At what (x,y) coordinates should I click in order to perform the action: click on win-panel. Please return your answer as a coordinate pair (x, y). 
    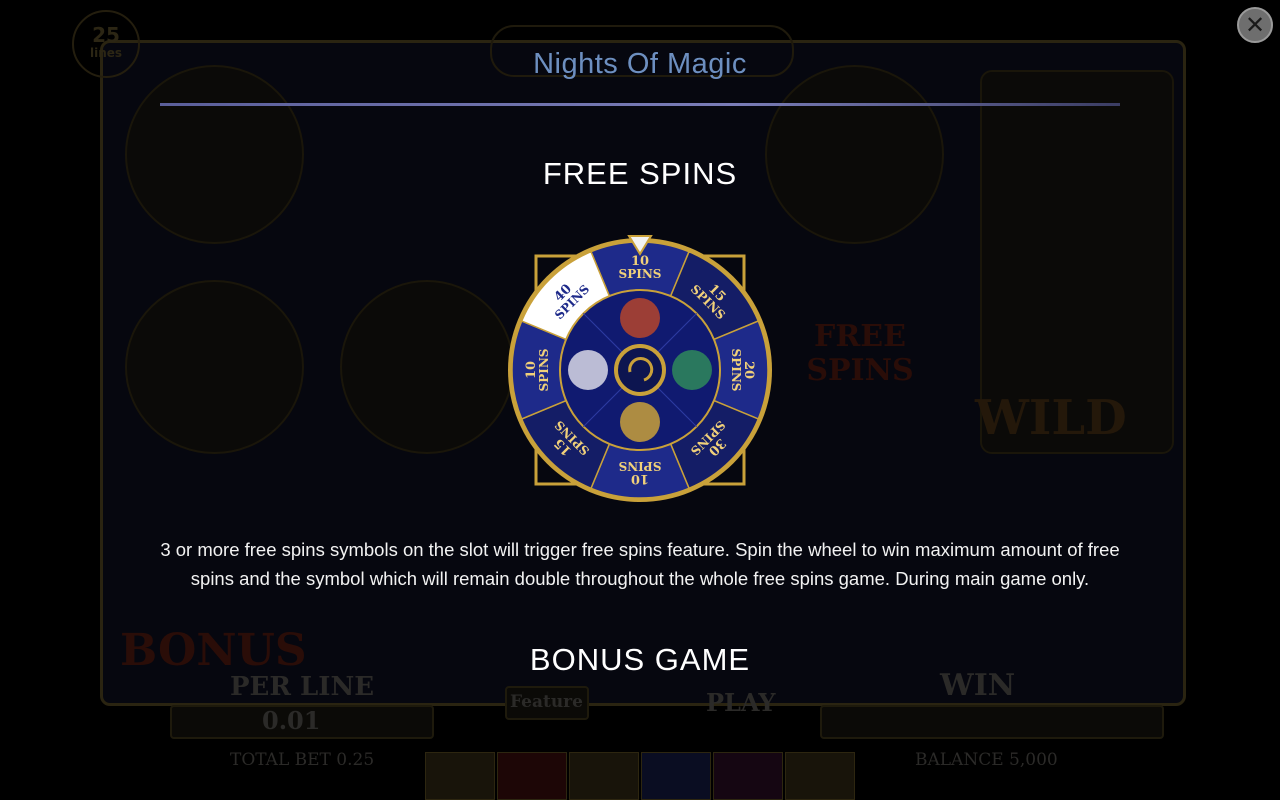
    Looking at the image, I should click on (992, 722).